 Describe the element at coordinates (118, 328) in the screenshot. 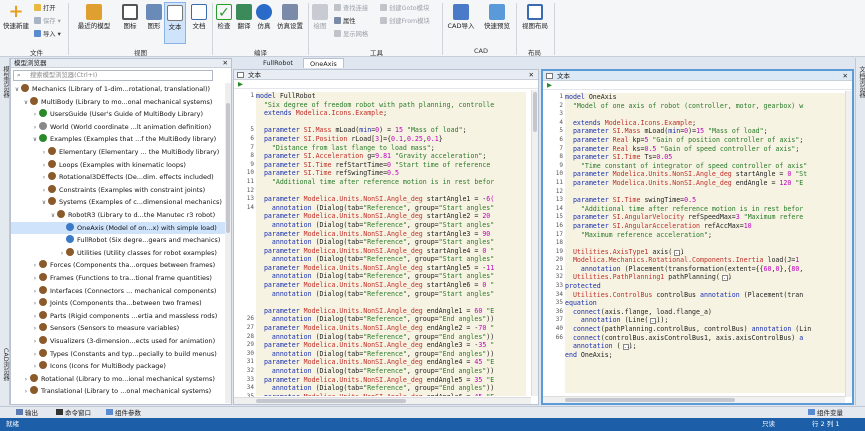

I see `tree-item: › Sensors (Sensors to measure variables)` at that location.